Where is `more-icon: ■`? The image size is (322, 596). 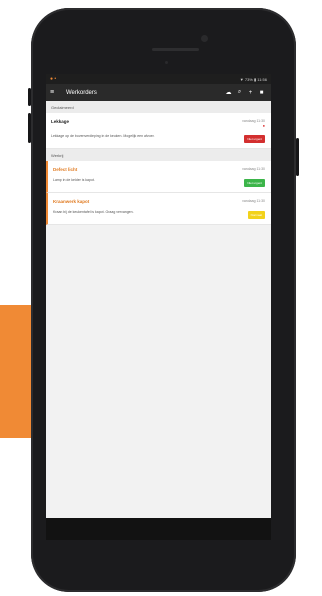 more-icon: ■ is located at coordinates (261, 93).